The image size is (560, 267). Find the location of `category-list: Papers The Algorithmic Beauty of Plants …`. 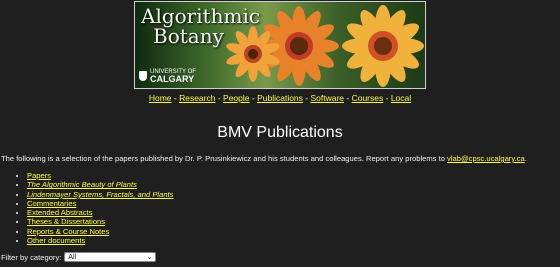

category-list: Papers The Algorithmic Beauty of Plants … is located at coordinates (86, 208).